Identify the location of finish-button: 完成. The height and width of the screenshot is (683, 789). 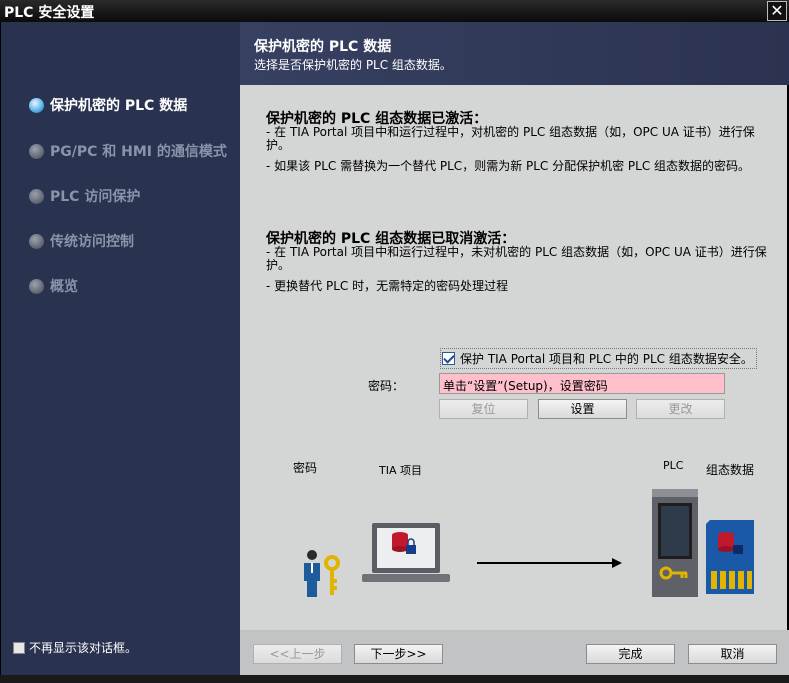
(630, 654).